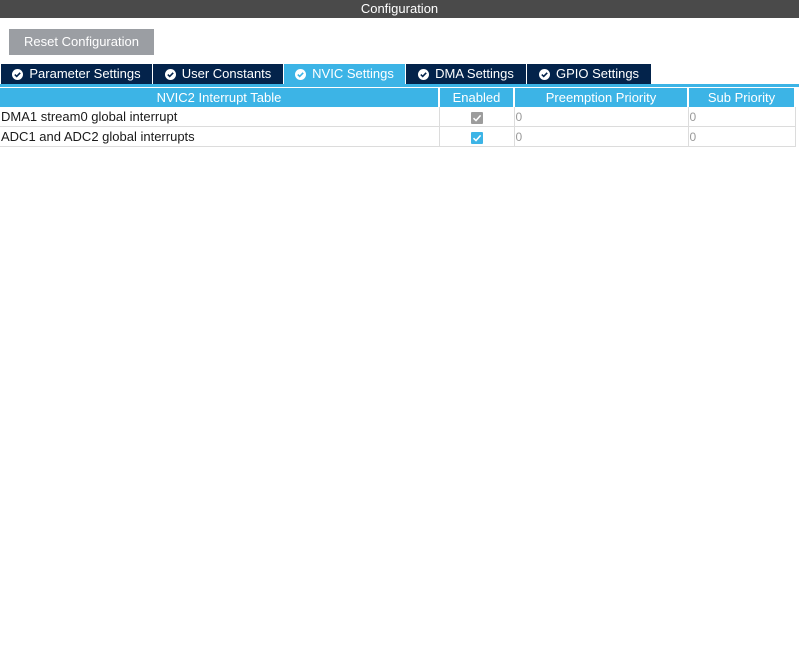  I want to click on window-title: Configuration, so click(399, 9).